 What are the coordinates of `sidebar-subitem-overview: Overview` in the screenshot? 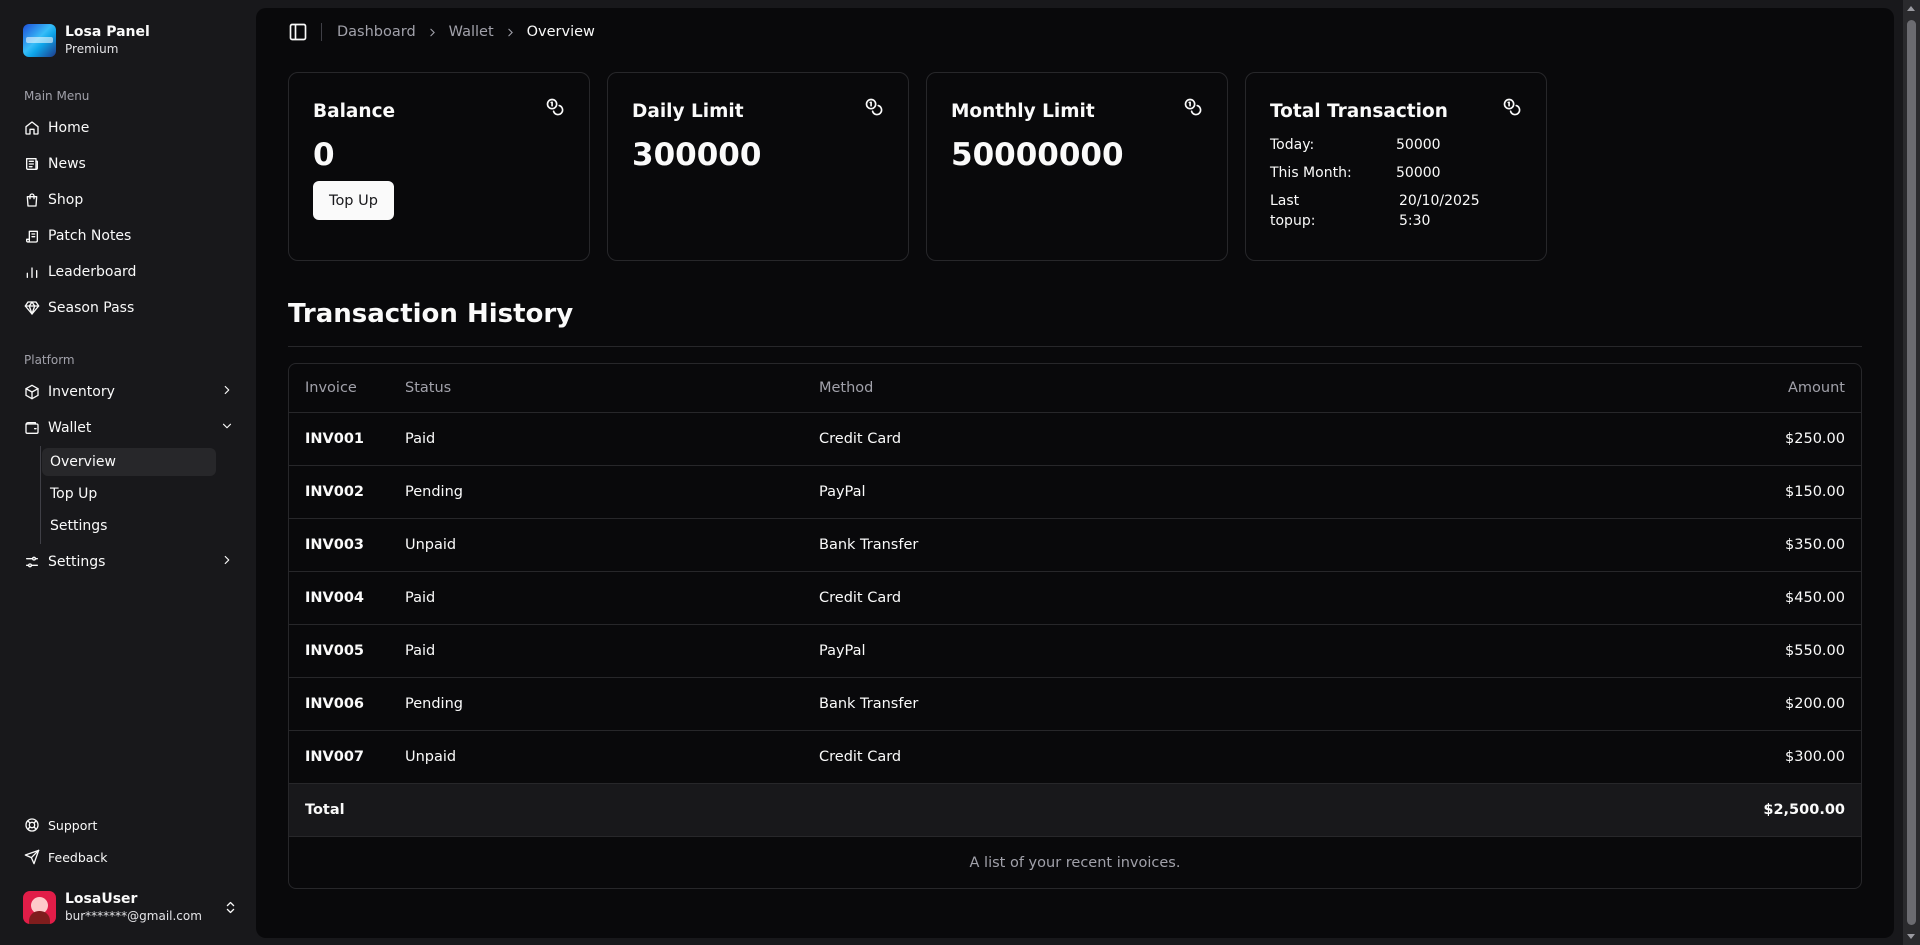 It's located at (129, 462).